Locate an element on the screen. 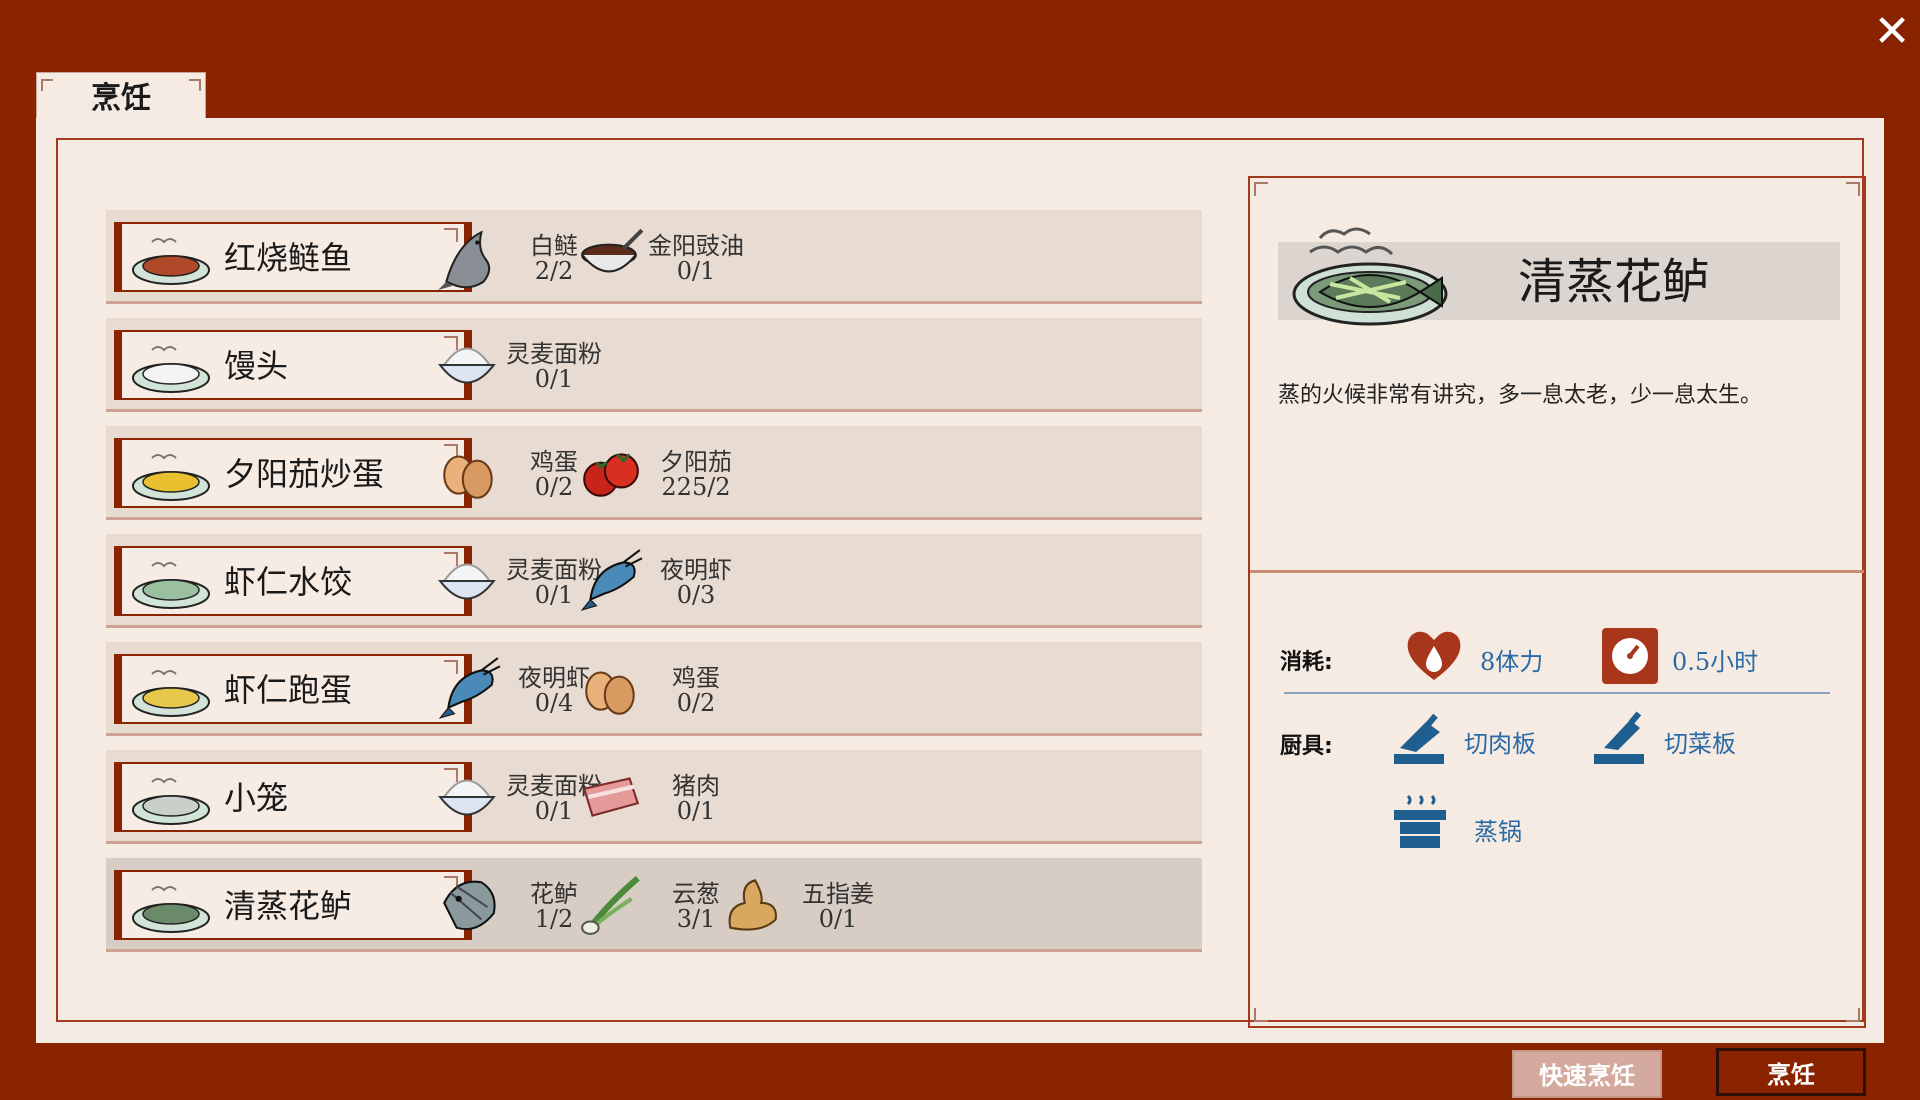 The width and height of the screenshot is (1920, 1100). soy-sauce-bowl-icon is located at coordinates (612, 250).